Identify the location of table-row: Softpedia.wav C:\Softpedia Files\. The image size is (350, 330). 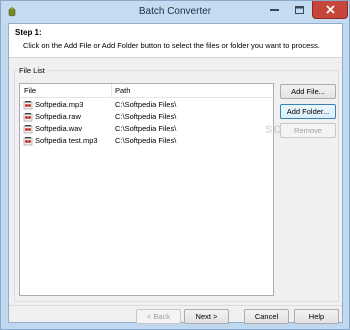
(146, 128).